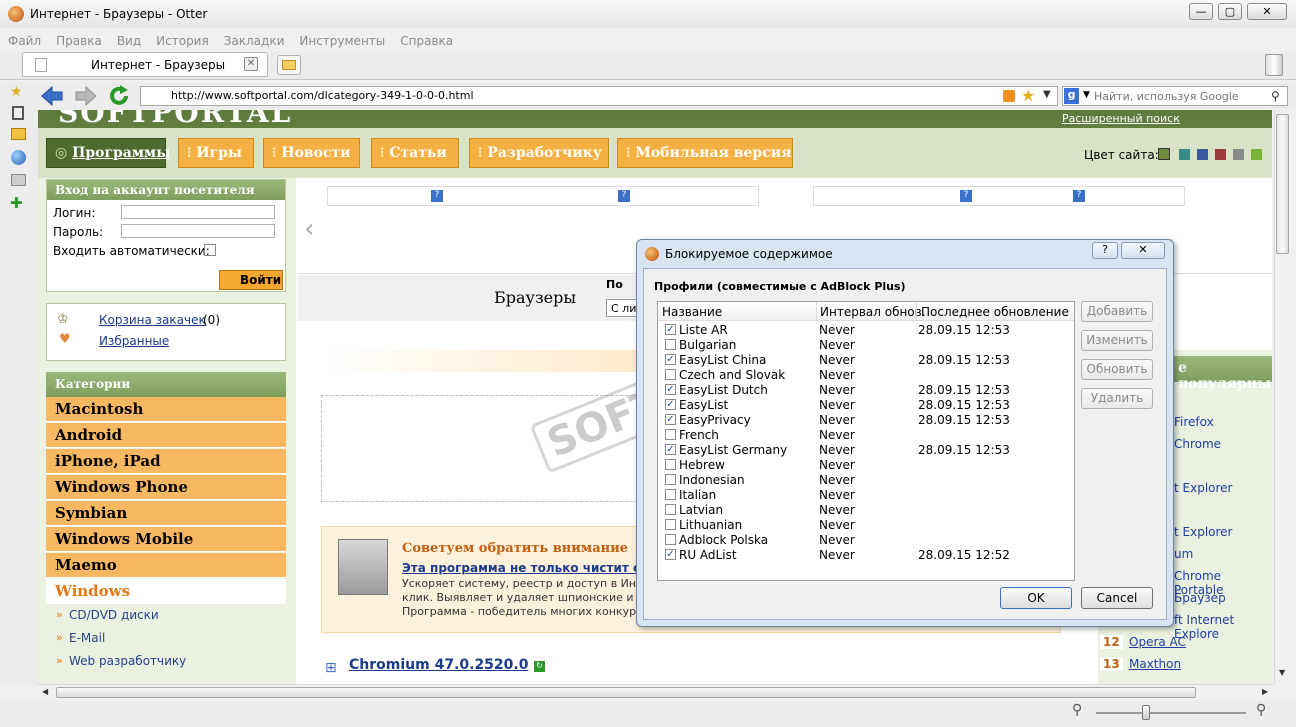 The width and height of the screenshot is (1296, 727). Describe the element at coordinates (182, 39) in the screenshot. I see `menu-history: История` at that location.